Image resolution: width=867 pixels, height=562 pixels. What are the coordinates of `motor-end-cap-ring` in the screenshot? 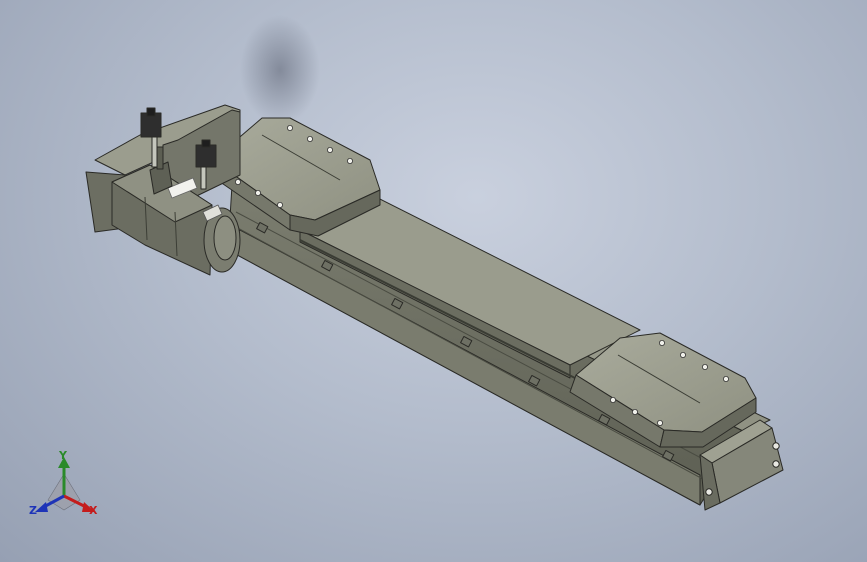 It's located at (225, 238).